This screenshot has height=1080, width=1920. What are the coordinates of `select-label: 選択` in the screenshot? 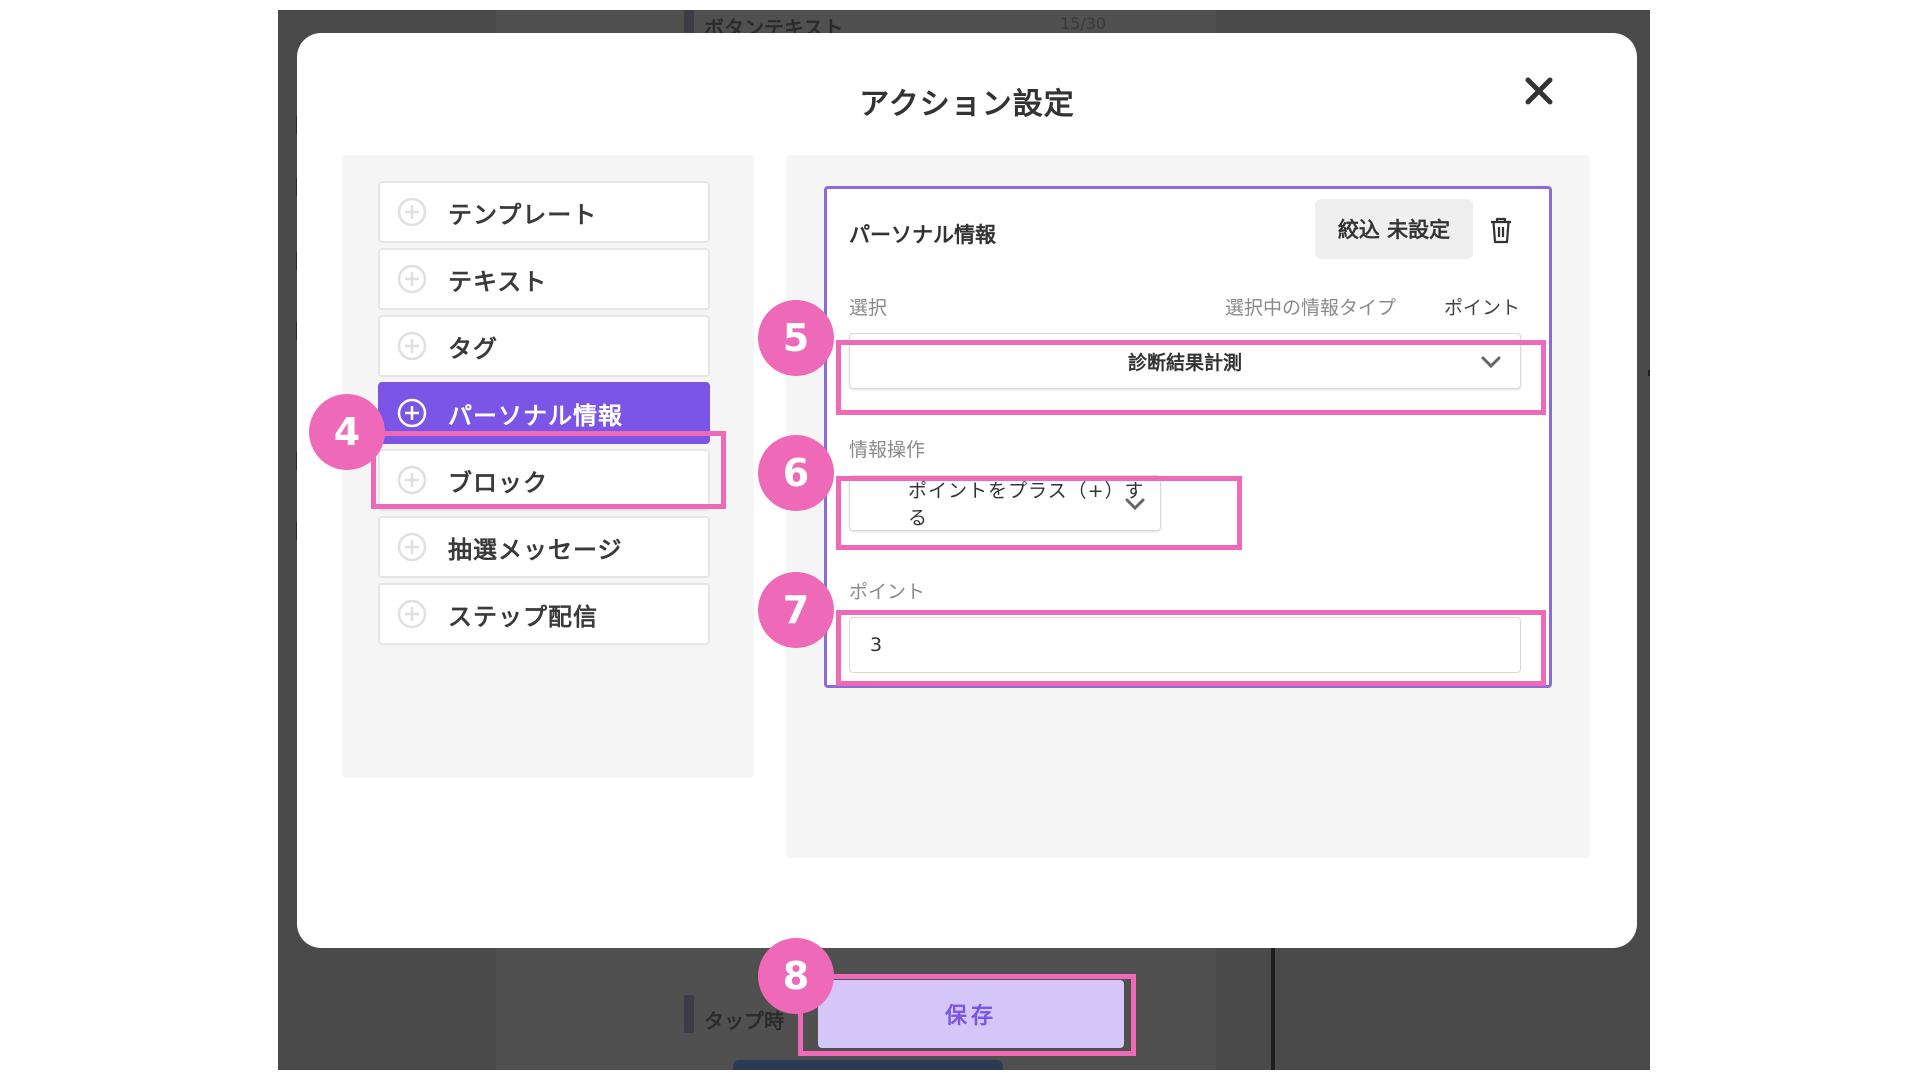 It's located at (868, 308).